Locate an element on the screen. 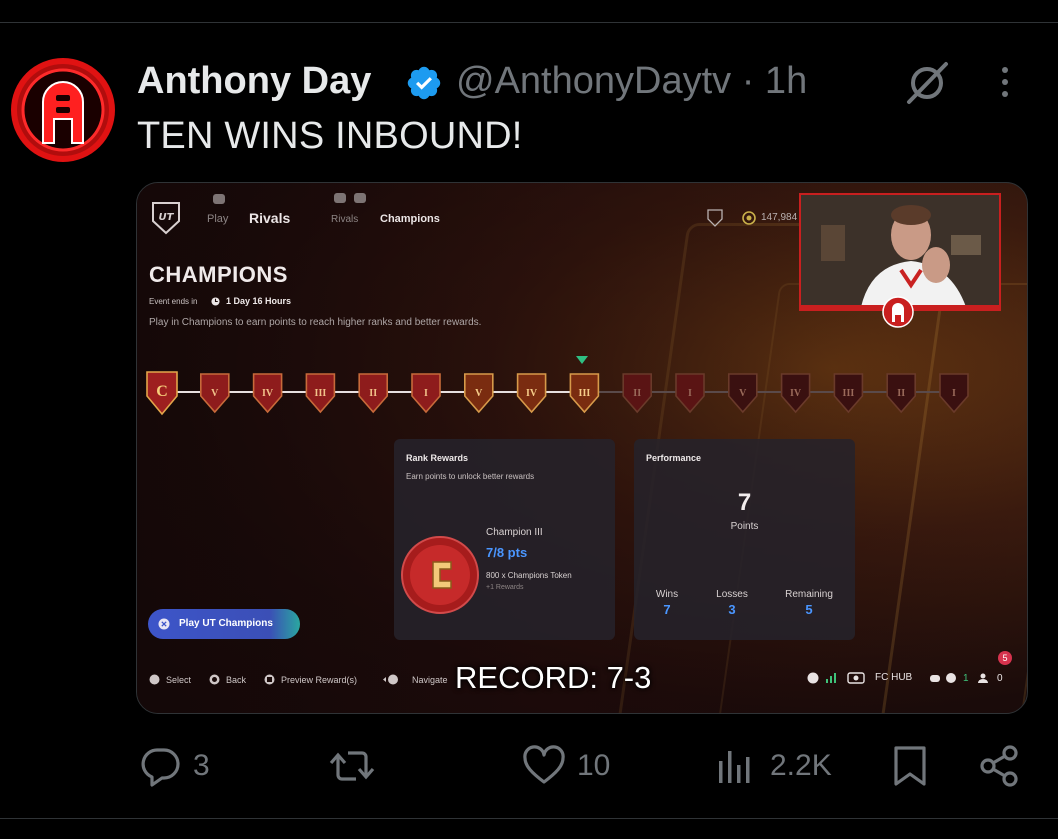 The height and width of the screenshot is (839, 1058). more-options-icon is located at coordinates (1005, 82).